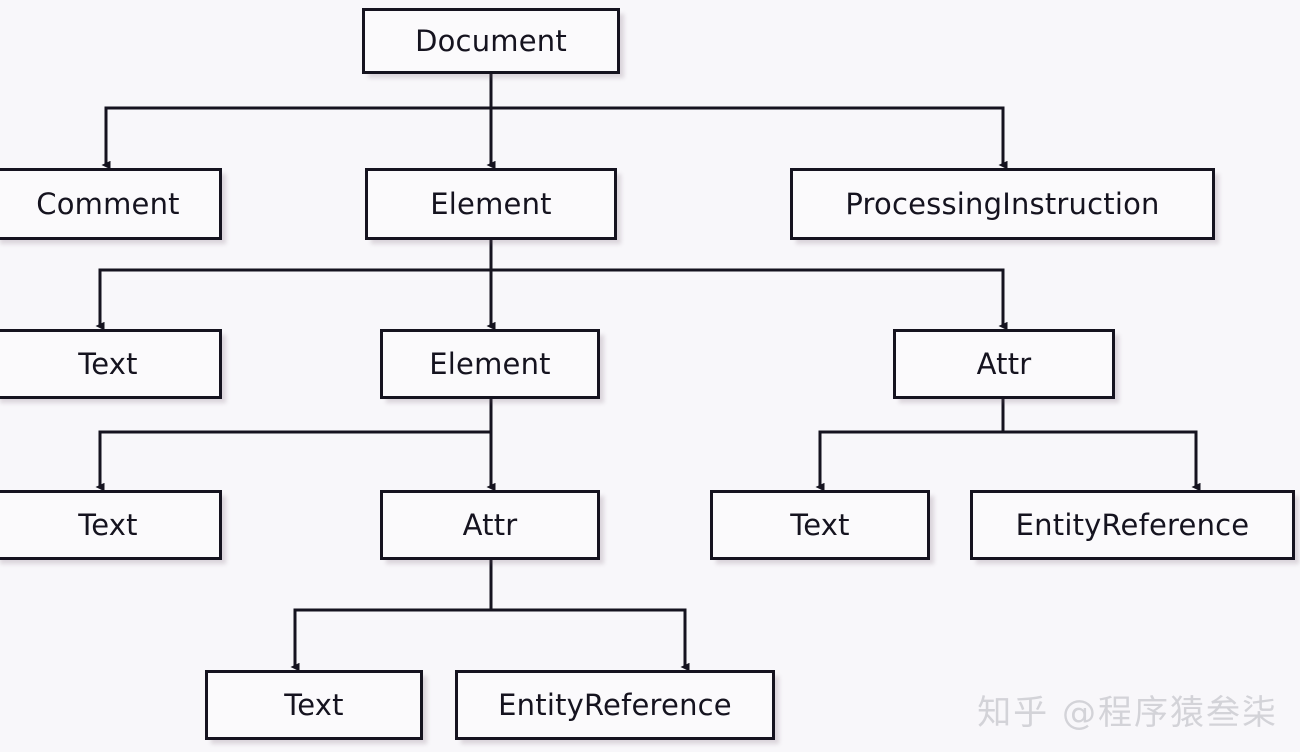 The height and width of the screenshot is (752, 1300). I want to click on edge-n5-to-n7, so click(293, 461).